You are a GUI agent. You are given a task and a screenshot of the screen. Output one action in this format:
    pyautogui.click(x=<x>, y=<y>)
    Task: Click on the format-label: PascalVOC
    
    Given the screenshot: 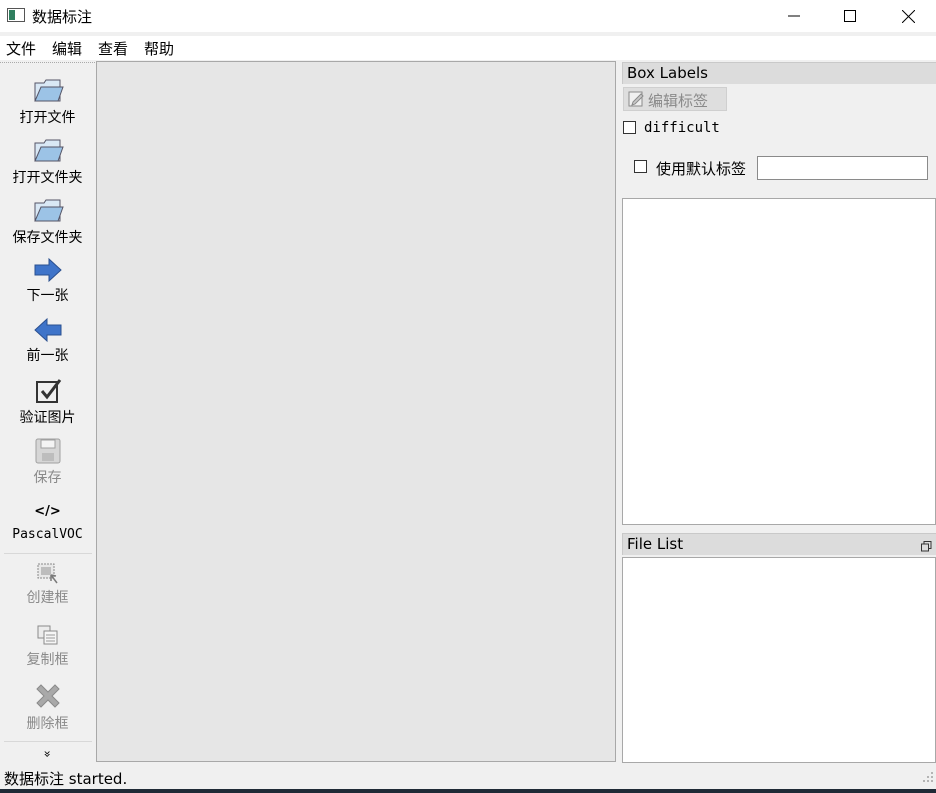 What is the action you would take?
    pyautogui.click(x=47, y=534)
    